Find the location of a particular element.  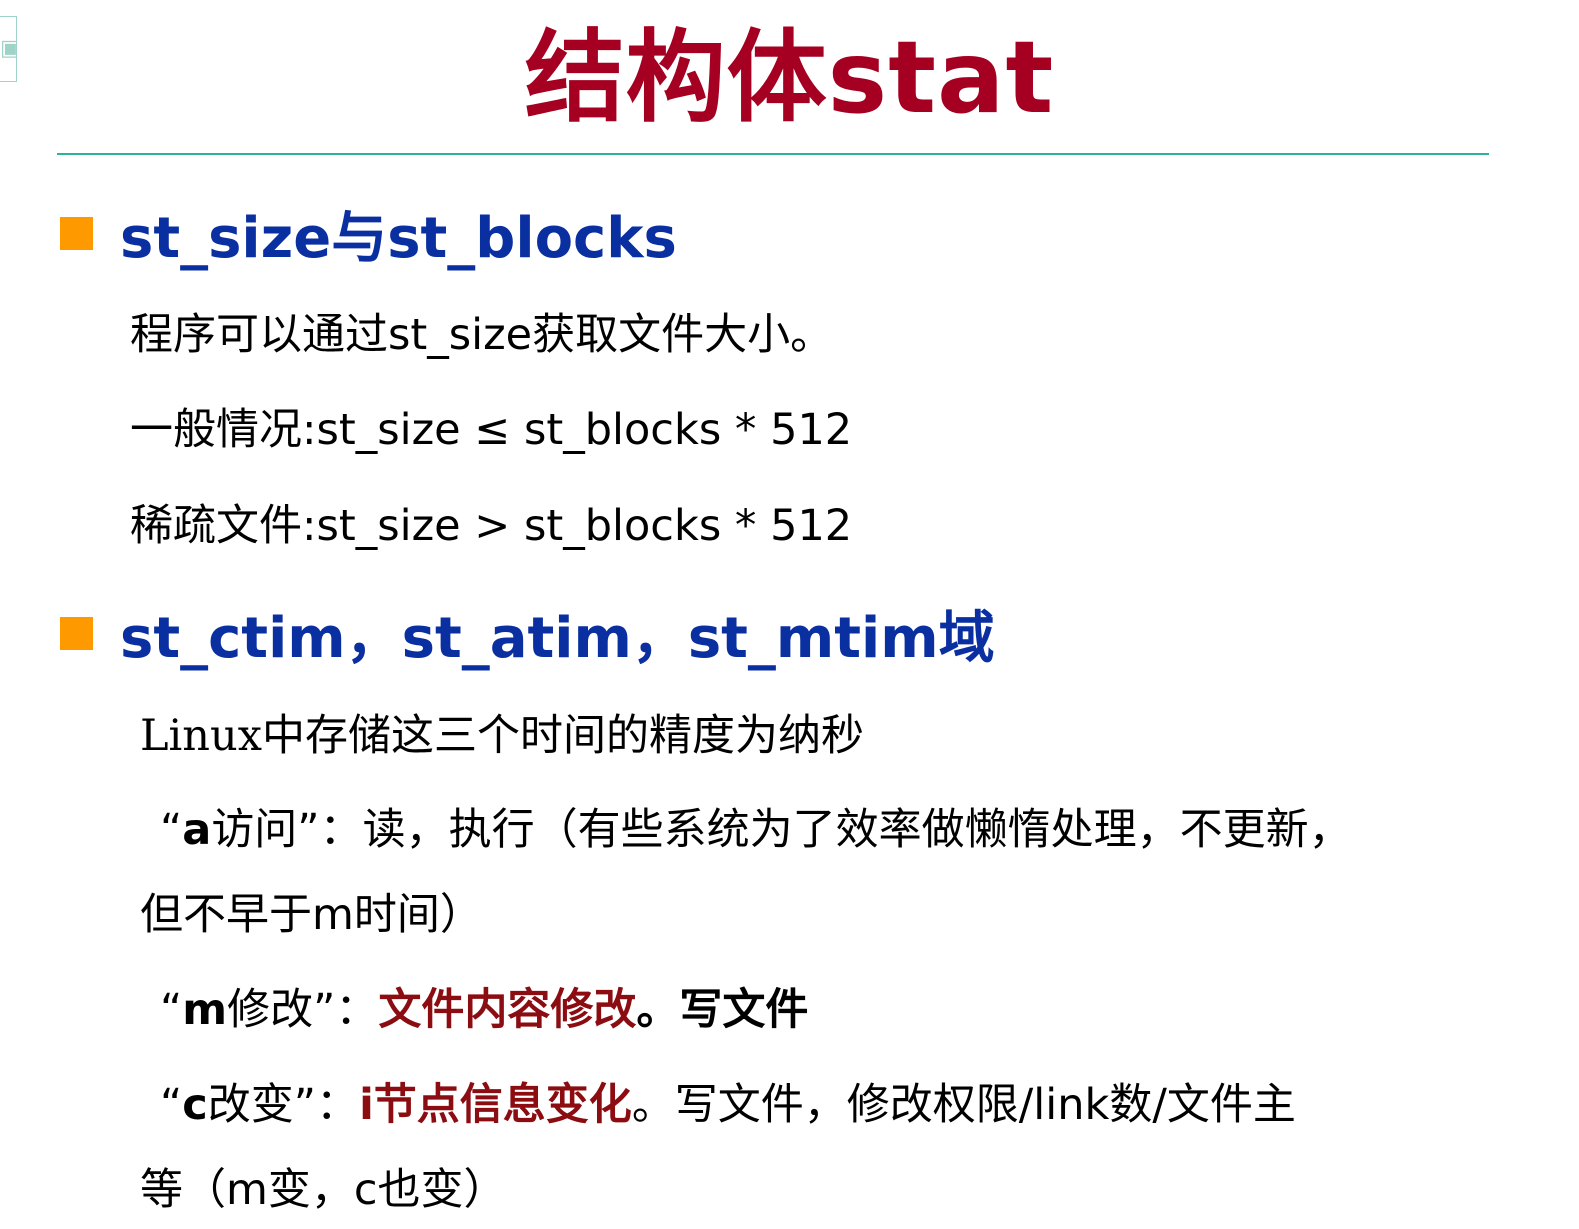

section-2-heading-row: st_ctim，st_atim，st_mtim域 is located at coordinates (527, 634).